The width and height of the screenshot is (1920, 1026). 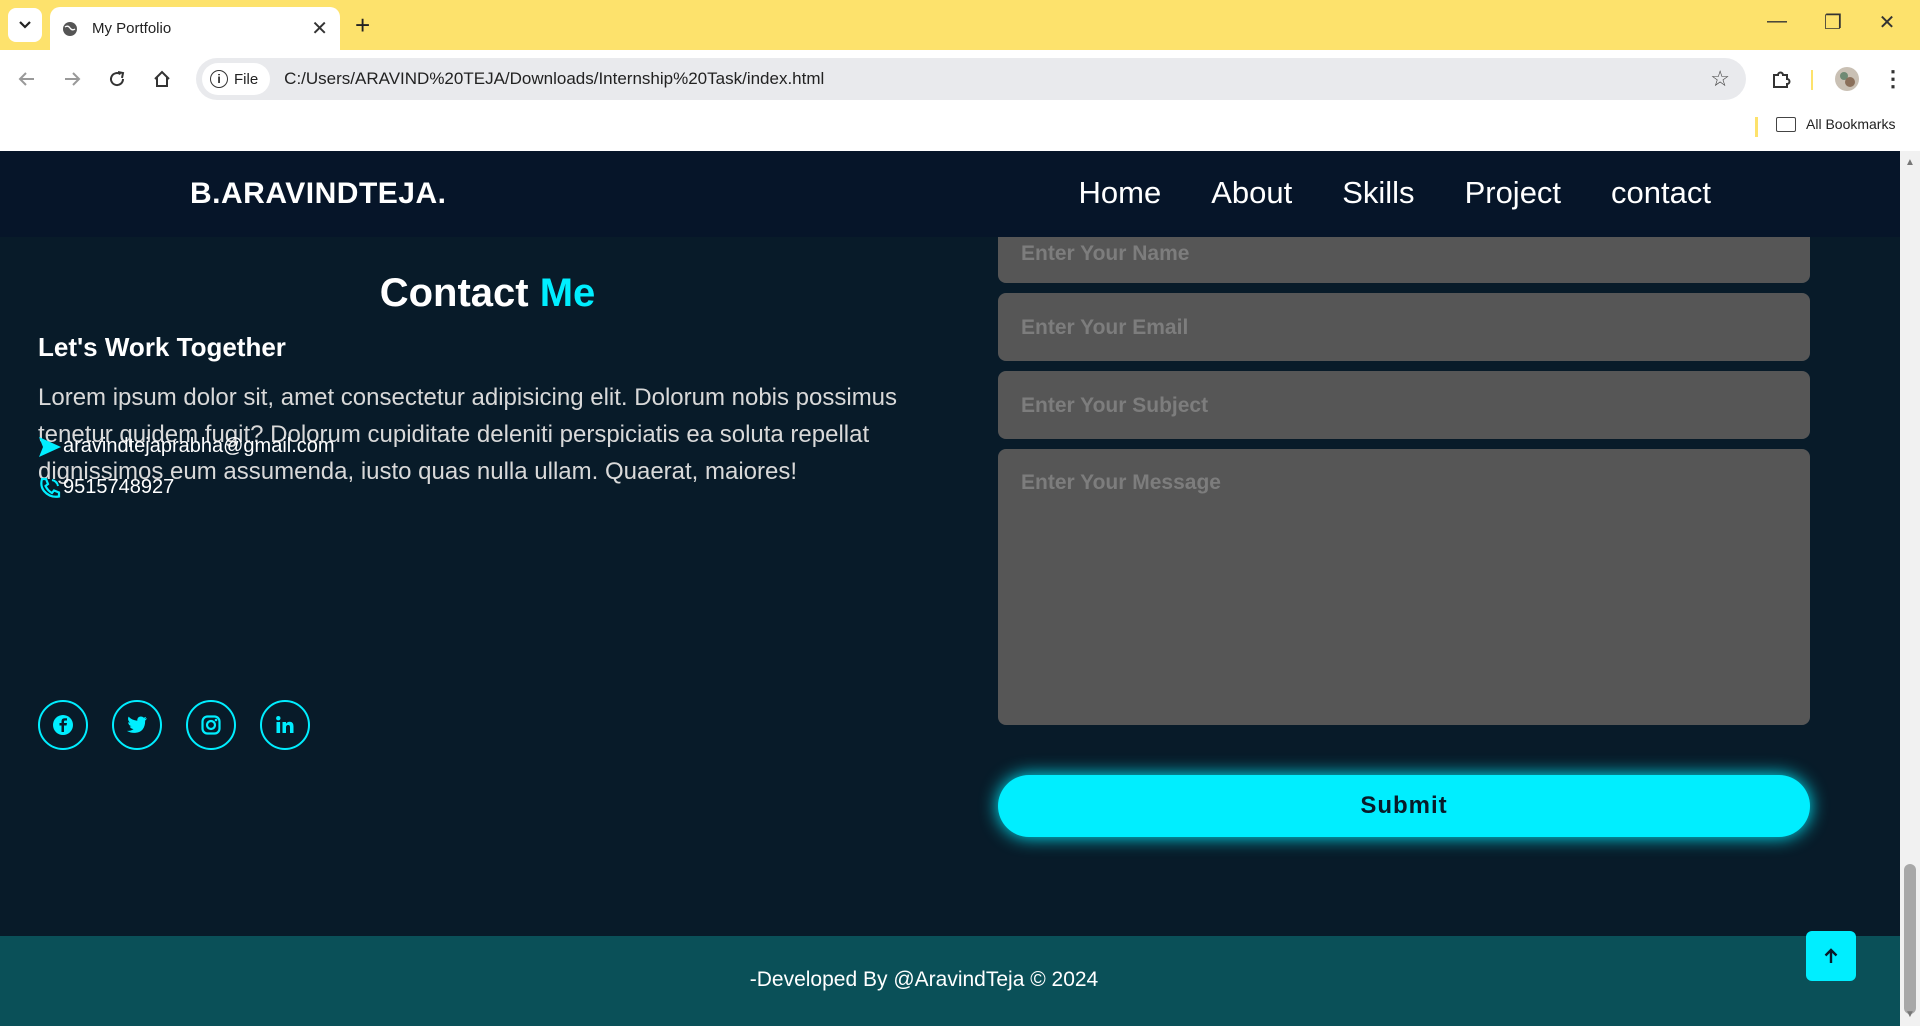 I want to click on reload-icon, so click(x=117, y=79).